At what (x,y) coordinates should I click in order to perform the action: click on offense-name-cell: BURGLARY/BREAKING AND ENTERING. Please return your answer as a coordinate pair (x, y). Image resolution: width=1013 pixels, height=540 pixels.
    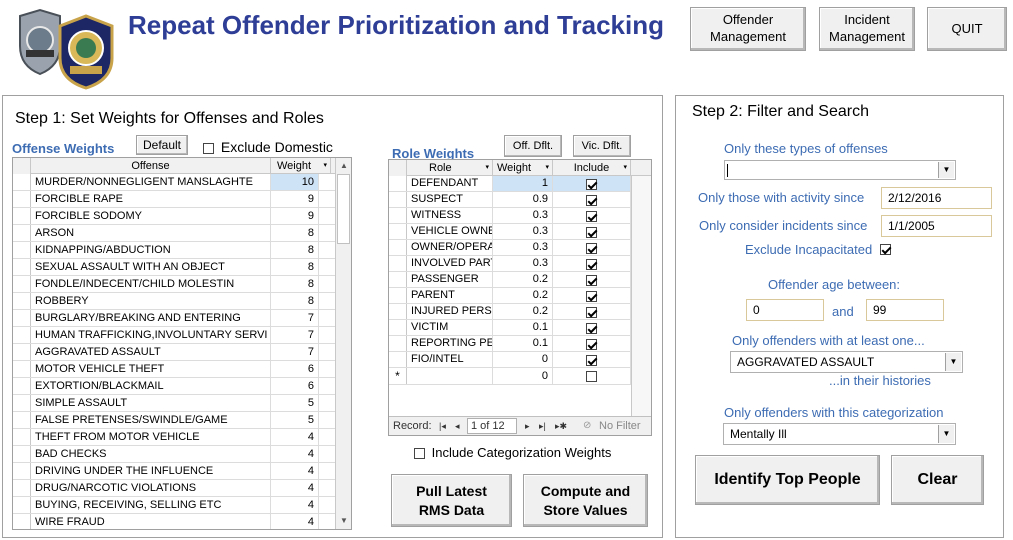
    Looking at the image, I should click on (151, 318).